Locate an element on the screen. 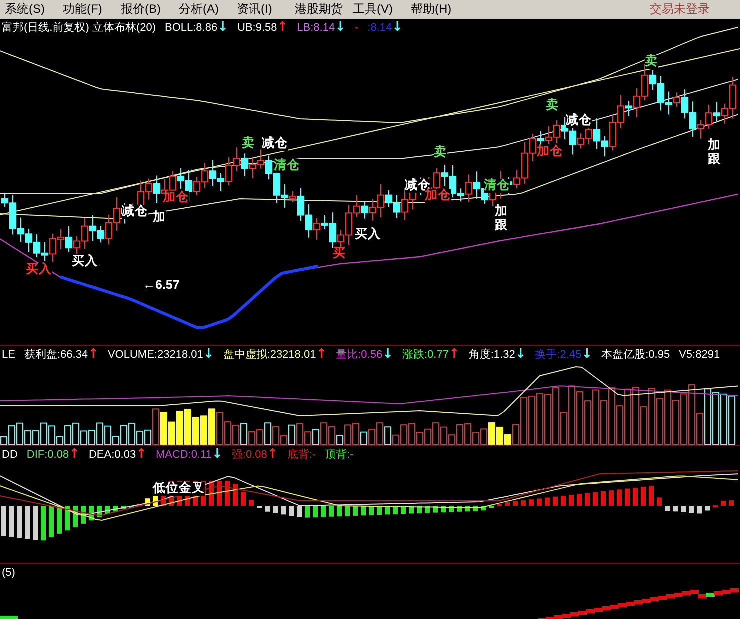 The width and height of the screenshot is (740, 619). indicator-value: 底背:- is located at coordinates (301, 455).